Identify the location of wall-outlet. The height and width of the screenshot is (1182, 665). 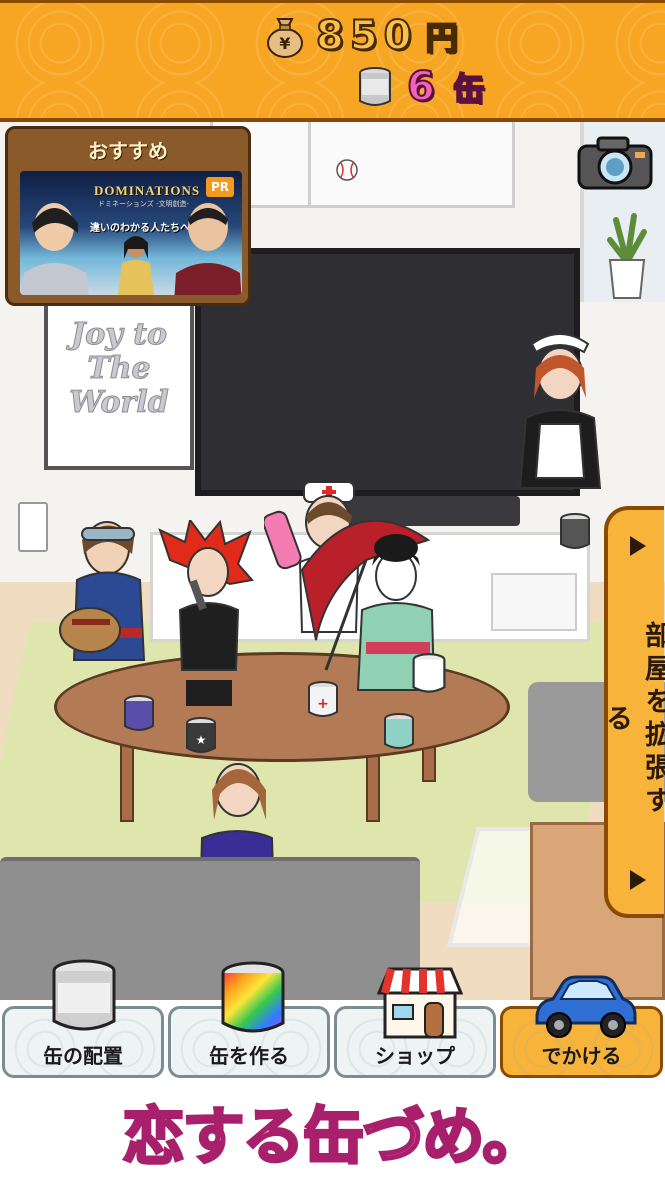
(33, 527).